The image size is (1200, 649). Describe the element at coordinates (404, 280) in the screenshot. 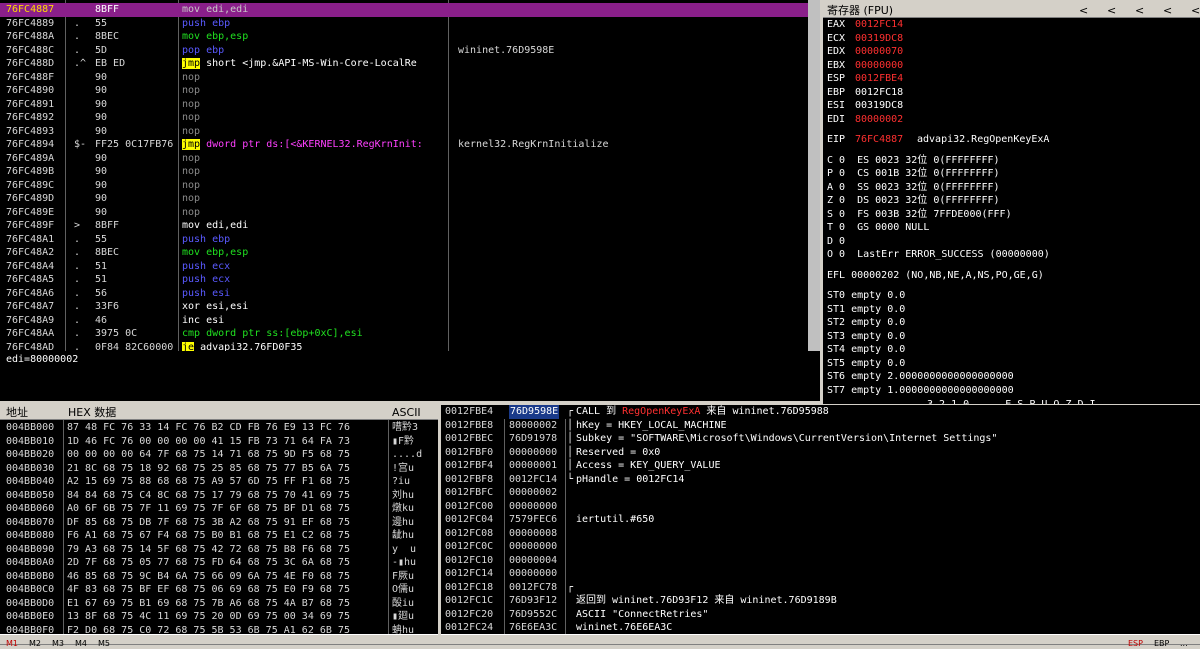

I see `disasm-row: 76FC48A5. 51 push ecx` at that location.